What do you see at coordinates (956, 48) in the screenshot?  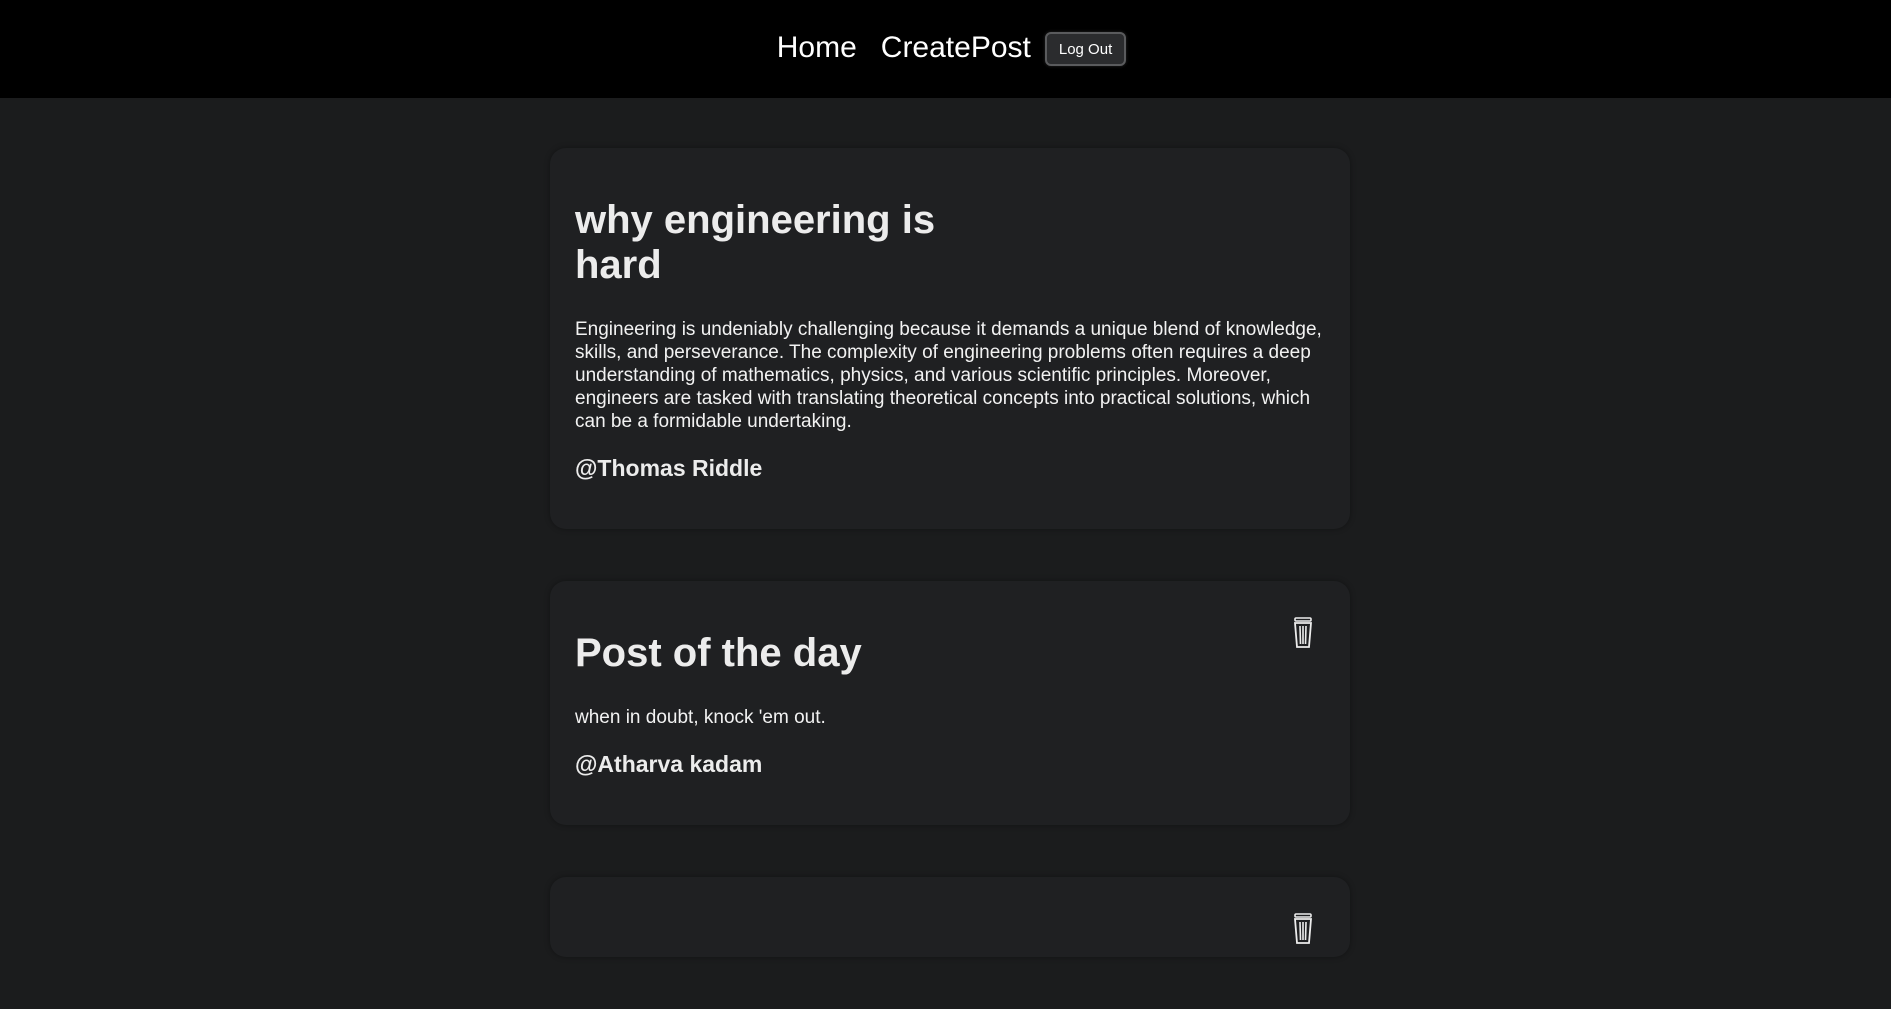 I see `nav-create-post-link: CreatePost` at bounding box center [956, 48].